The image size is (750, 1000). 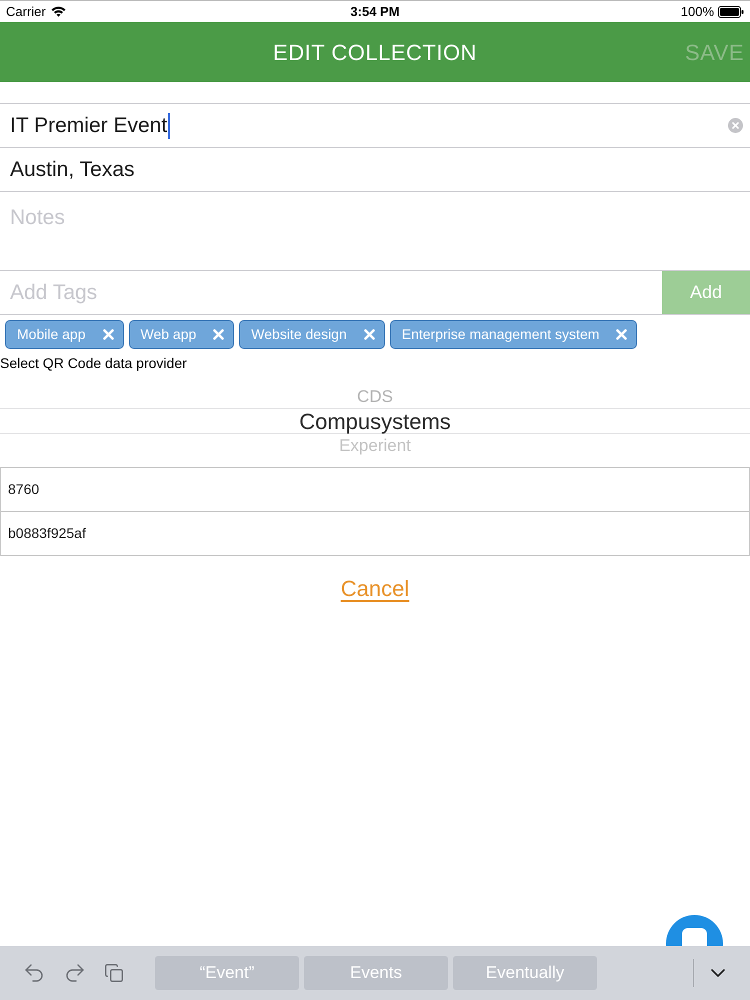 I want to click on header-title: EDIT COLLECTION, so click(x=375, y=52).